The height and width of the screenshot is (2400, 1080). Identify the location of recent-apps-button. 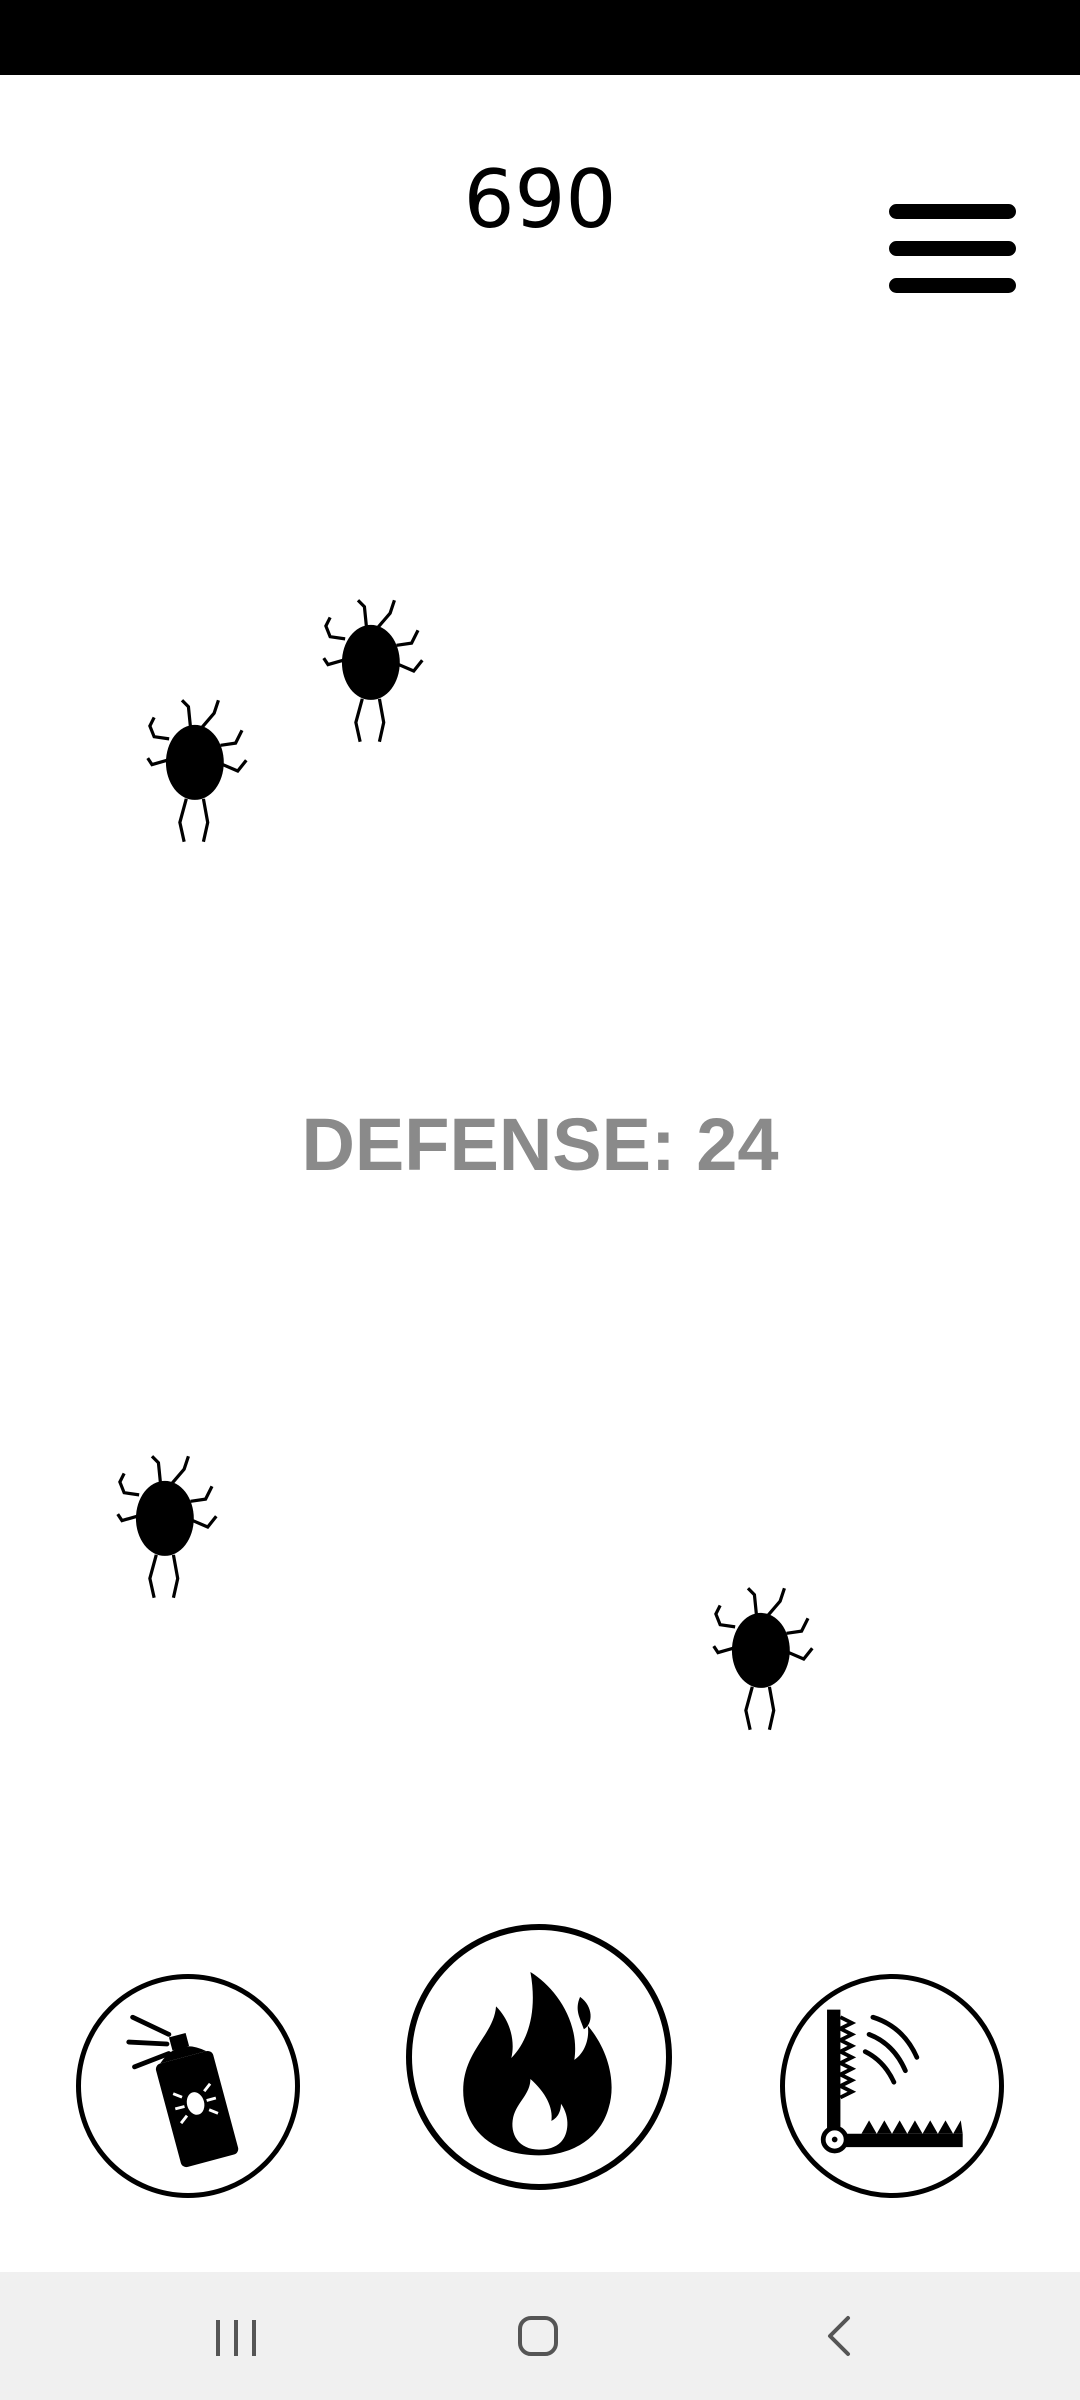
(236, 2336).